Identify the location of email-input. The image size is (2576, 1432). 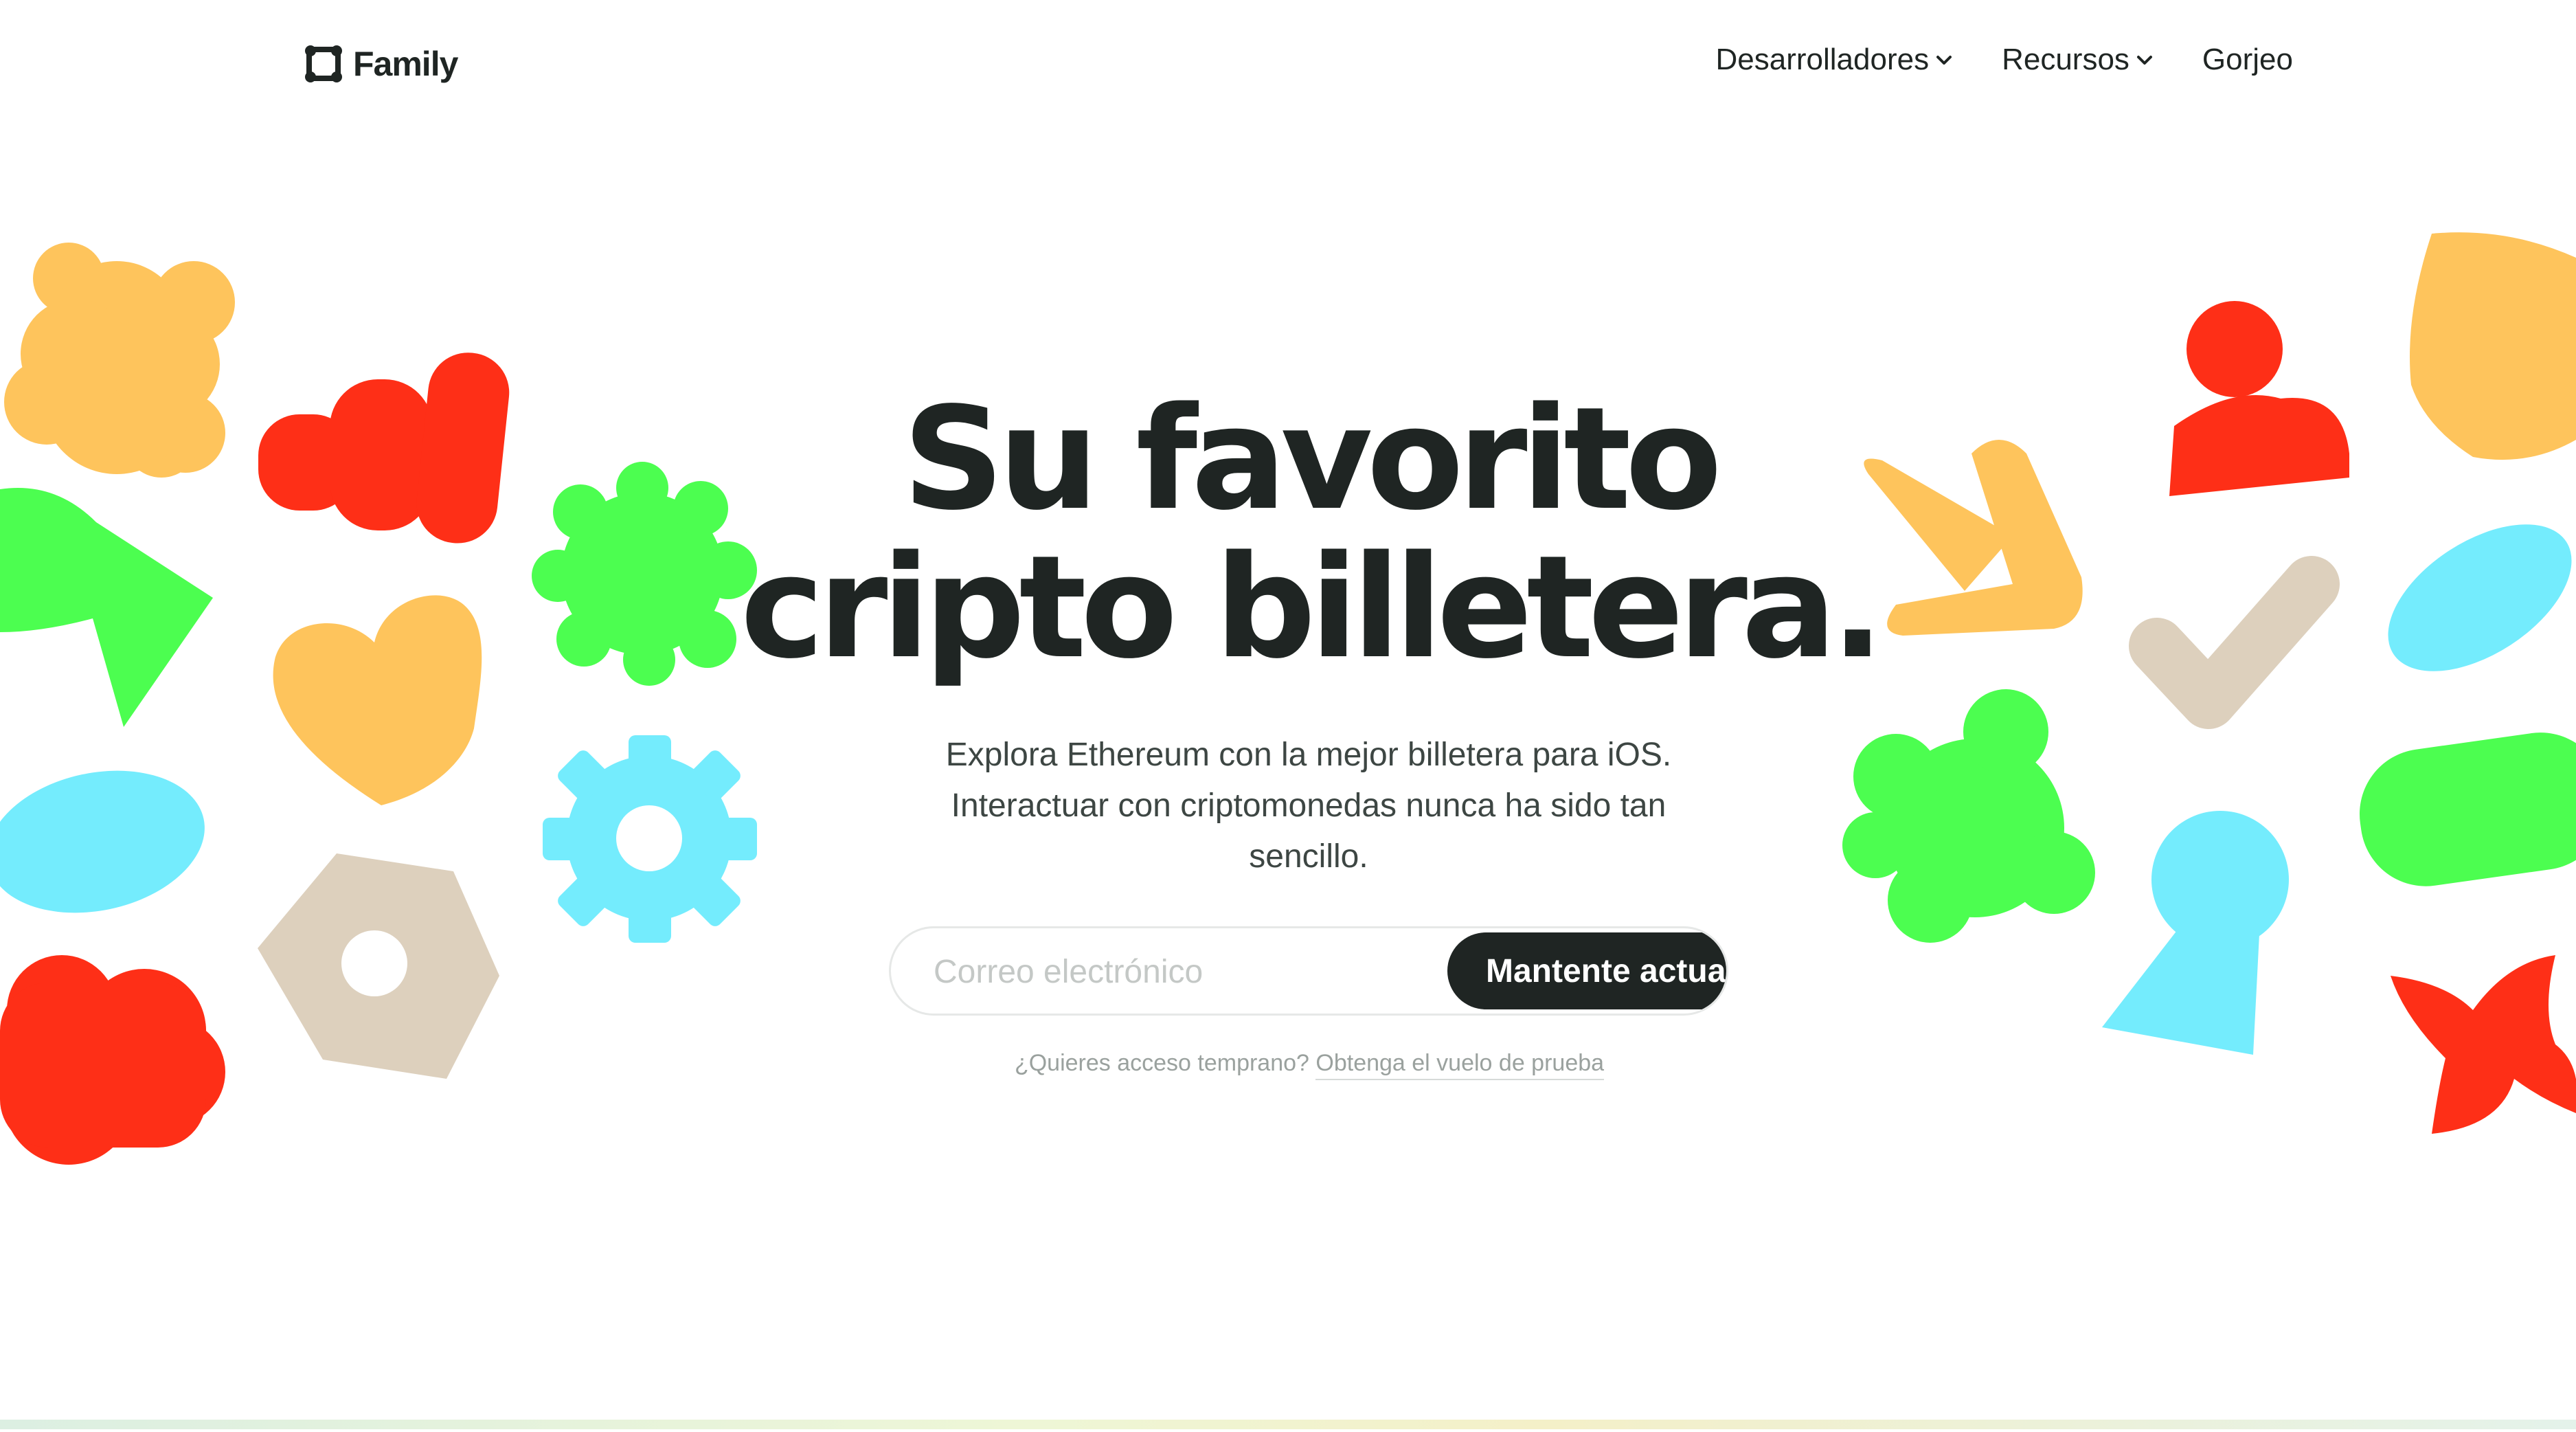
(1194, 971).